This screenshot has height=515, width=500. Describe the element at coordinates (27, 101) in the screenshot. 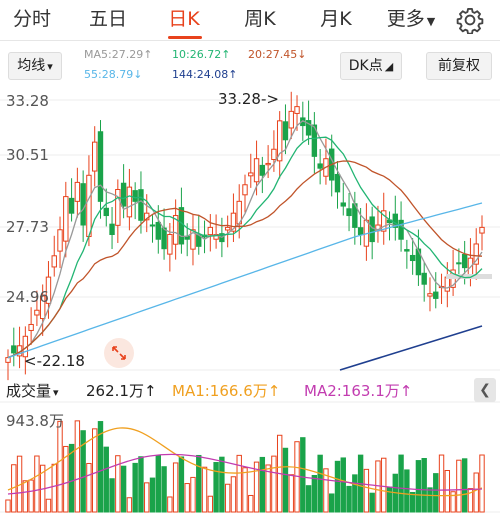

I see `price-axis-label: 33.28` at that location.